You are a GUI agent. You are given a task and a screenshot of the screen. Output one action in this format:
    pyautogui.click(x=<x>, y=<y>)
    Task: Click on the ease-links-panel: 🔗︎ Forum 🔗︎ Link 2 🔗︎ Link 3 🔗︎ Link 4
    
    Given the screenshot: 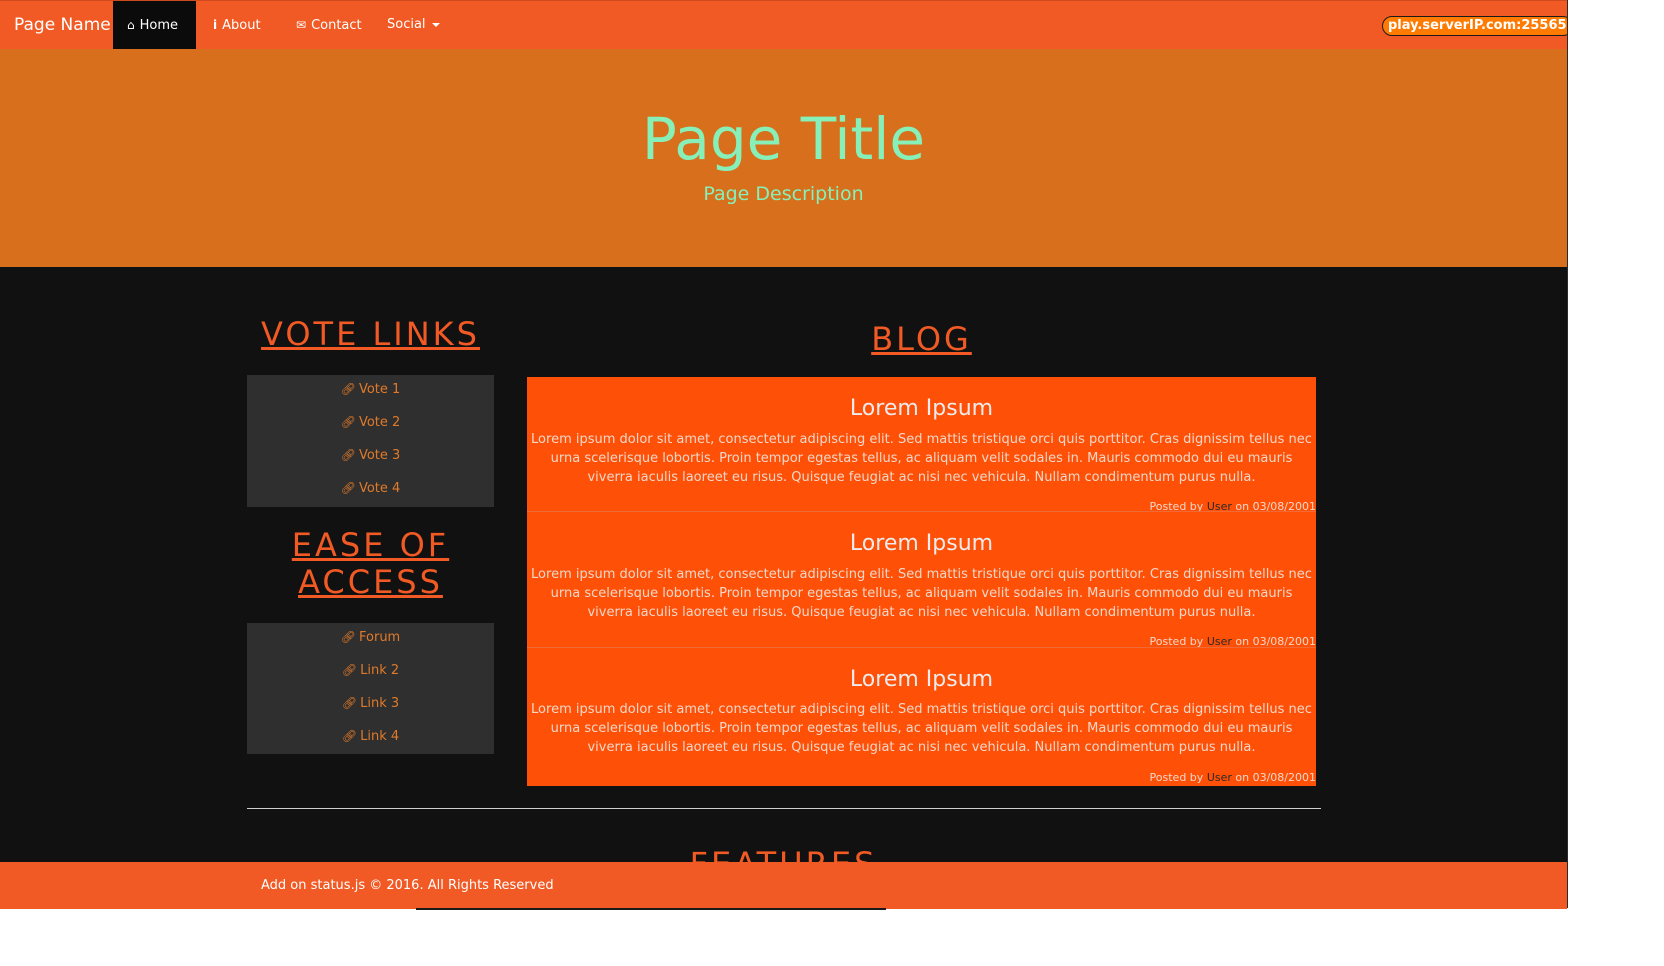 What is the action you would take?
    pyautogui.click(x=370, y=688)
    